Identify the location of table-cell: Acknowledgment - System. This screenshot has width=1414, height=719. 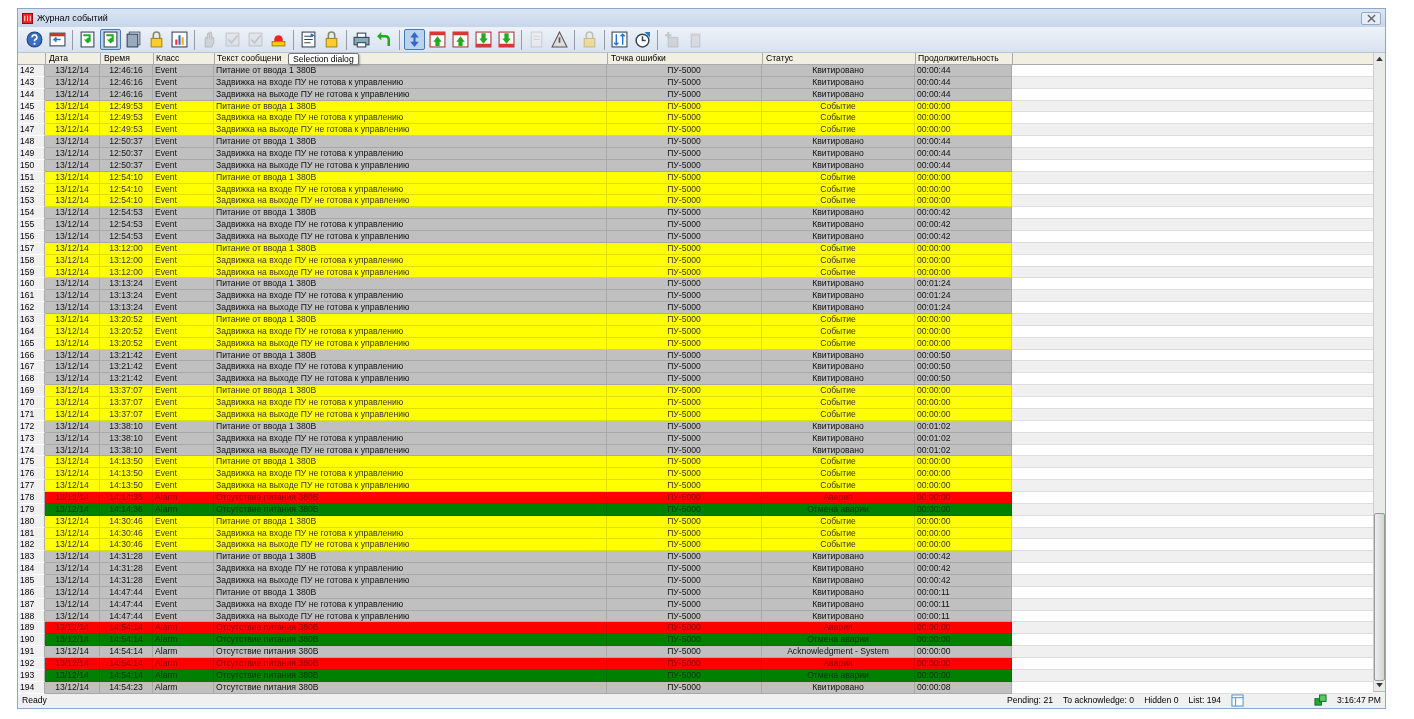
(838, 652).